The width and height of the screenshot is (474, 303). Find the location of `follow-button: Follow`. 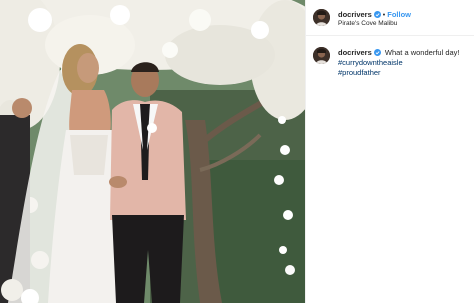

follow-button: Follow is located at coordinates (399, 14).